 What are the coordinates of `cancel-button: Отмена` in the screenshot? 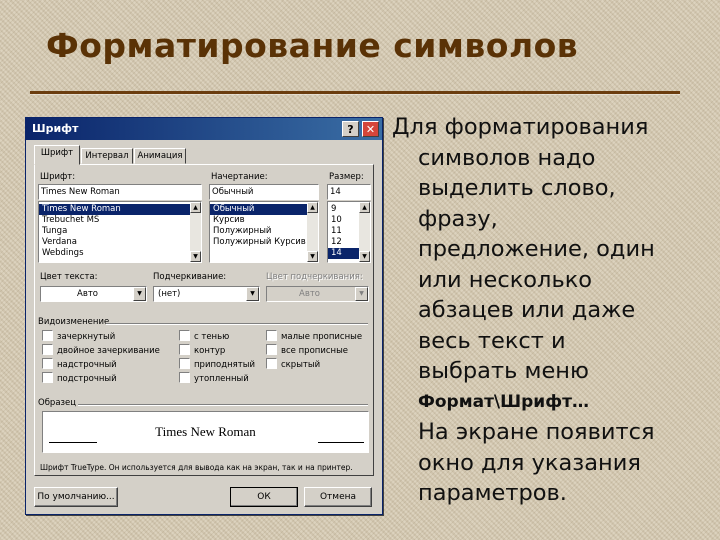 It's located at (338, 497).